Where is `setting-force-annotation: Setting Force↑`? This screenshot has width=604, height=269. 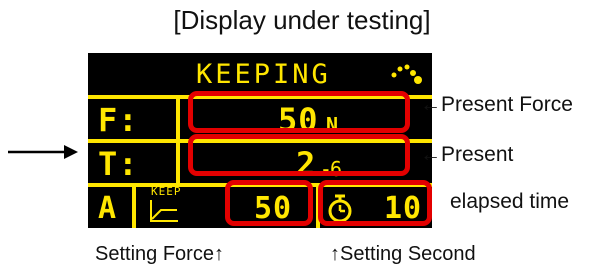
setting-force-annotation: Setting Force↑ is located at coordinates (159, 254).